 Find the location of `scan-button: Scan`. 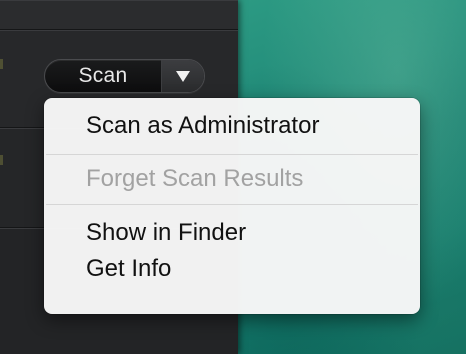

scan-button: Scan is located at coordinates (103, 76).